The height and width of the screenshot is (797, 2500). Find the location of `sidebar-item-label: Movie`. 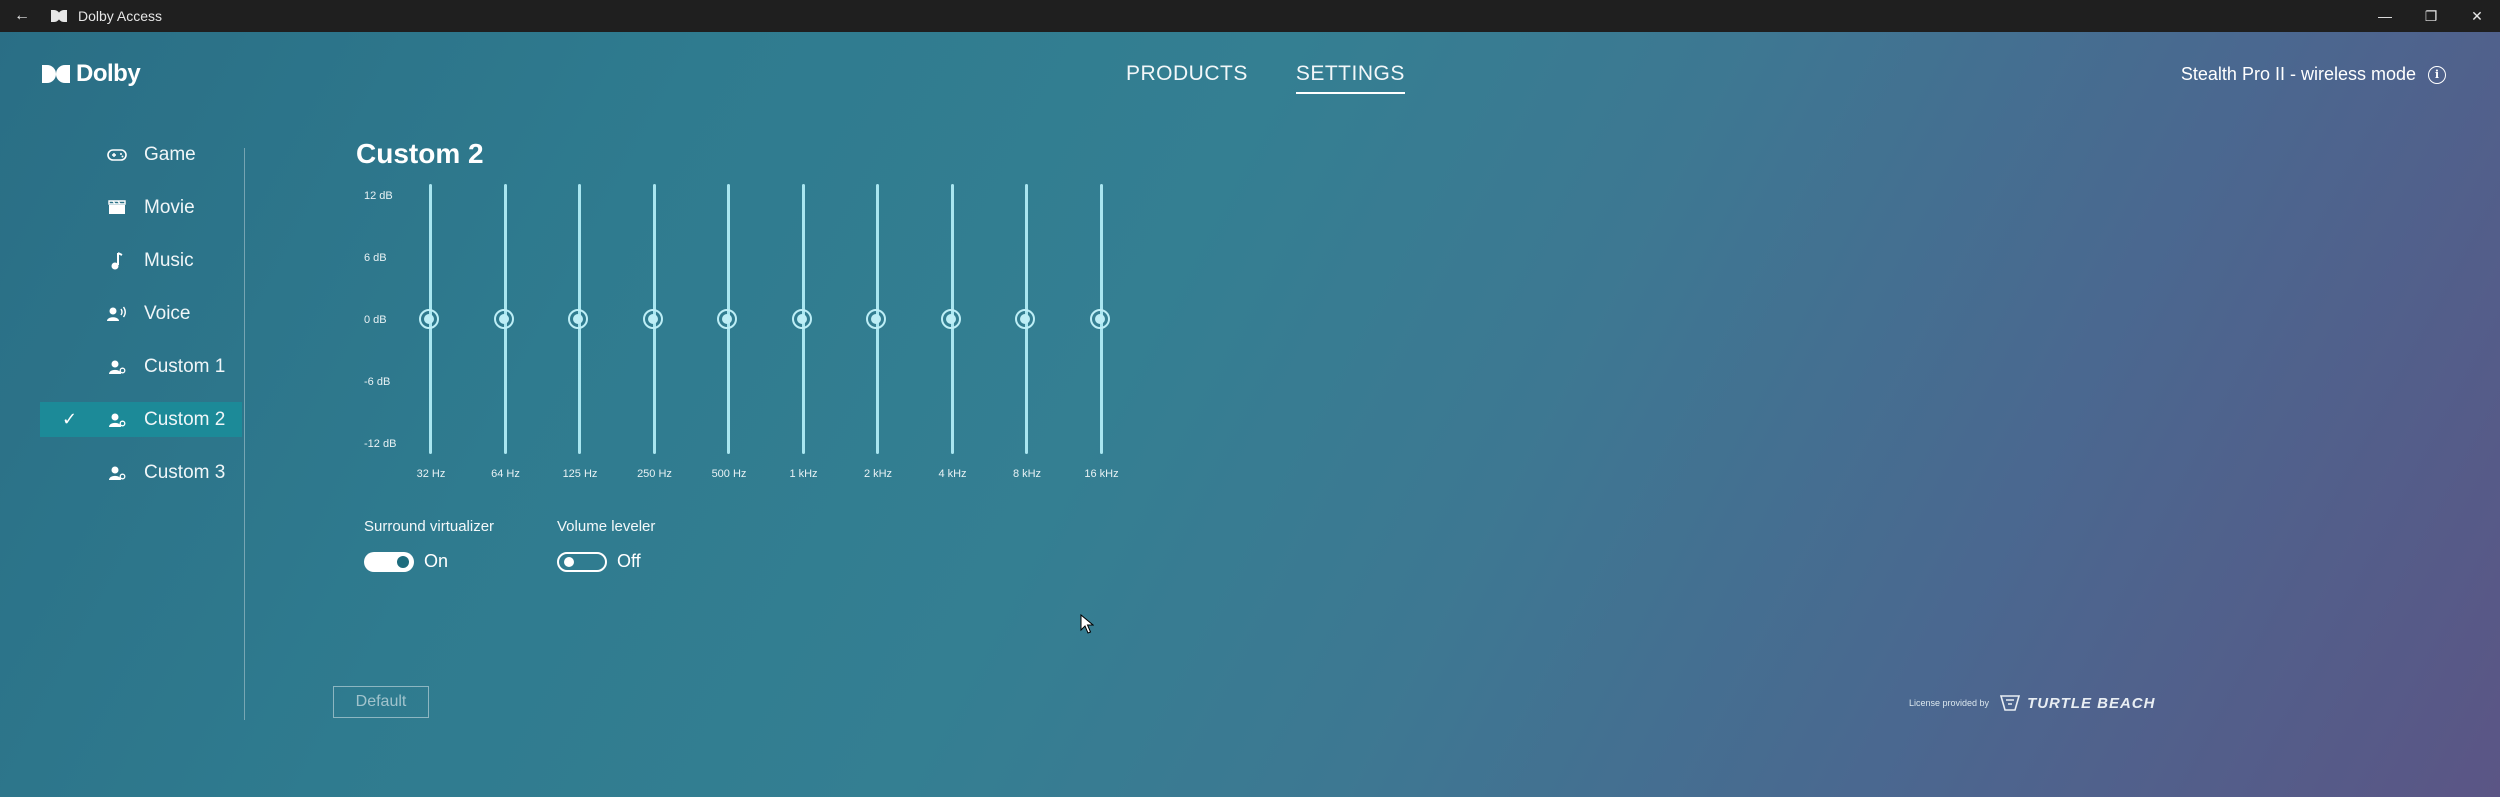

sidebar-item-label: Movie is located at coordinates (169, 207).